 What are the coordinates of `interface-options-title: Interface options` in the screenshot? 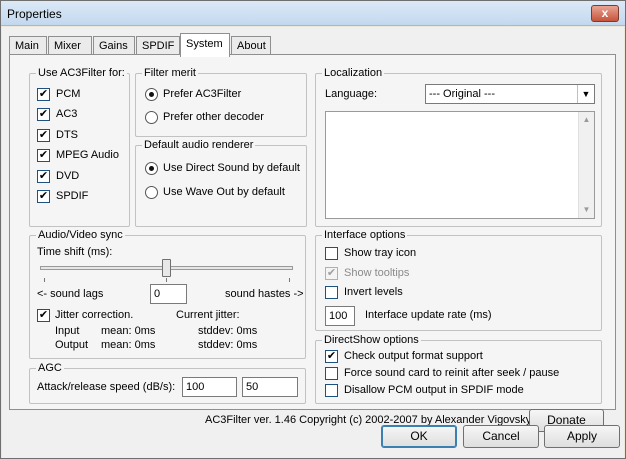 It's located at (365, 235).